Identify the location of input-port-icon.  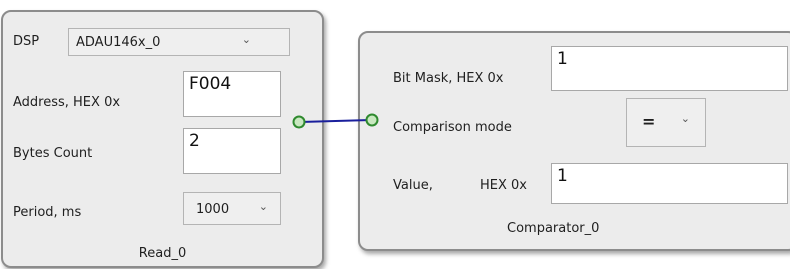
(372, 120).